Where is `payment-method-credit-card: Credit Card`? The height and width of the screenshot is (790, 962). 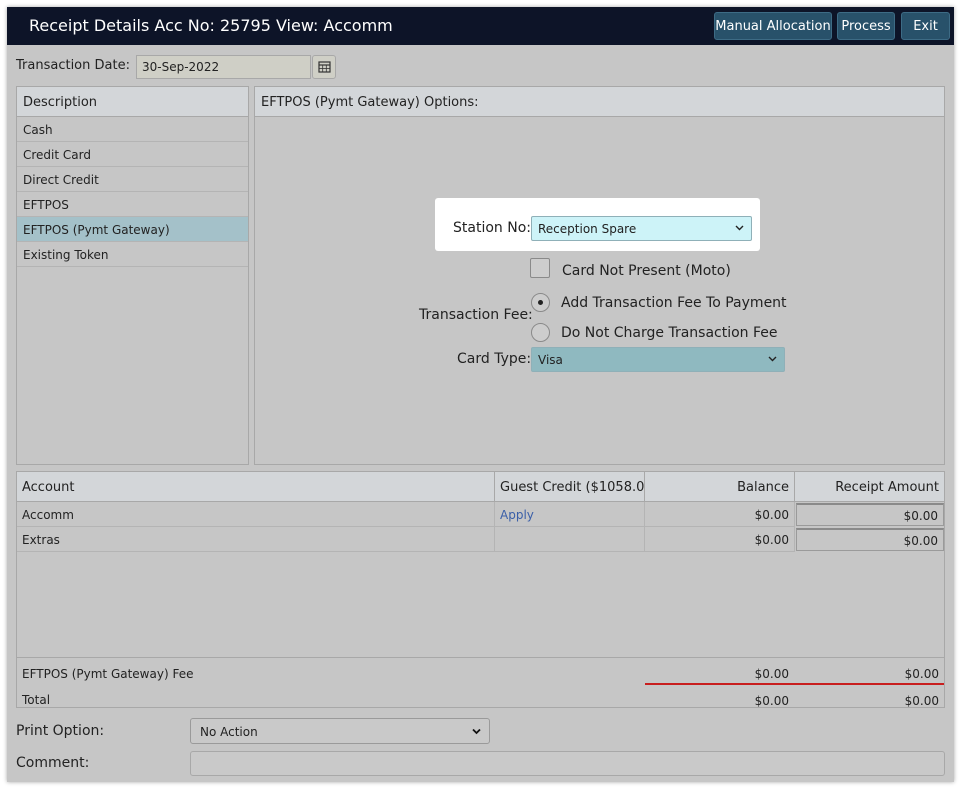
payment-method-credit-card: Credit Card is located at coordinates (132, 154).